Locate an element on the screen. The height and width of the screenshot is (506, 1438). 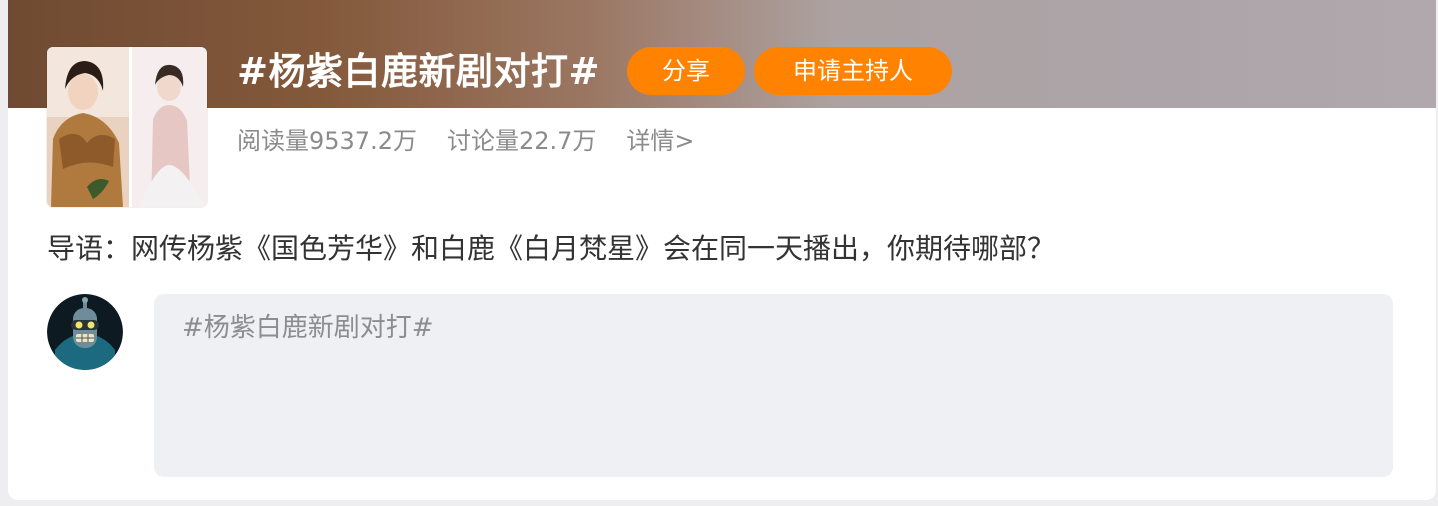
read-count: 阅读量9537.2万 is located at coordinates (327, 141).